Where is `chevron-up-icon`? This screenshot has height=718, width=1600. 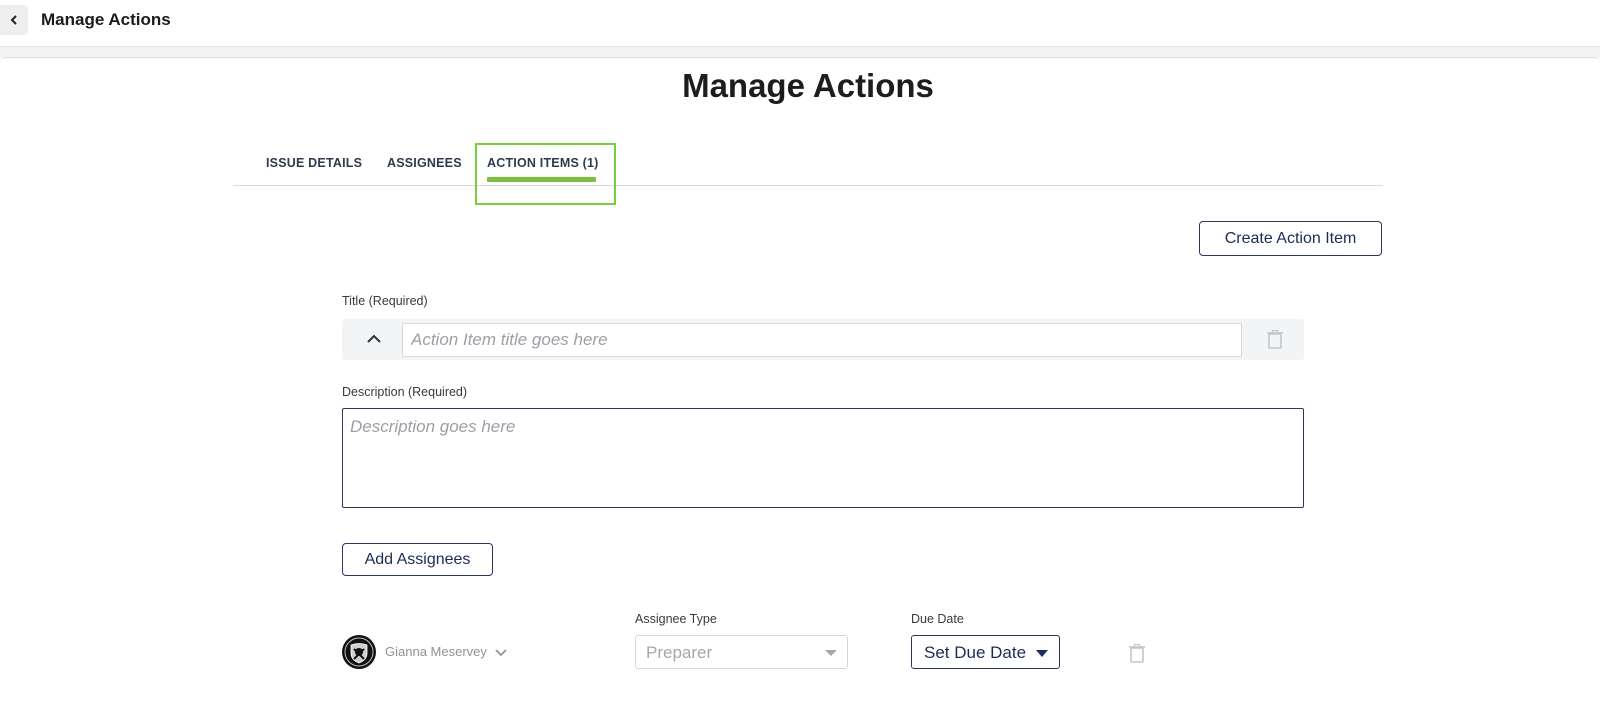
chevron-up-icon is located at coordinates (374, 339).